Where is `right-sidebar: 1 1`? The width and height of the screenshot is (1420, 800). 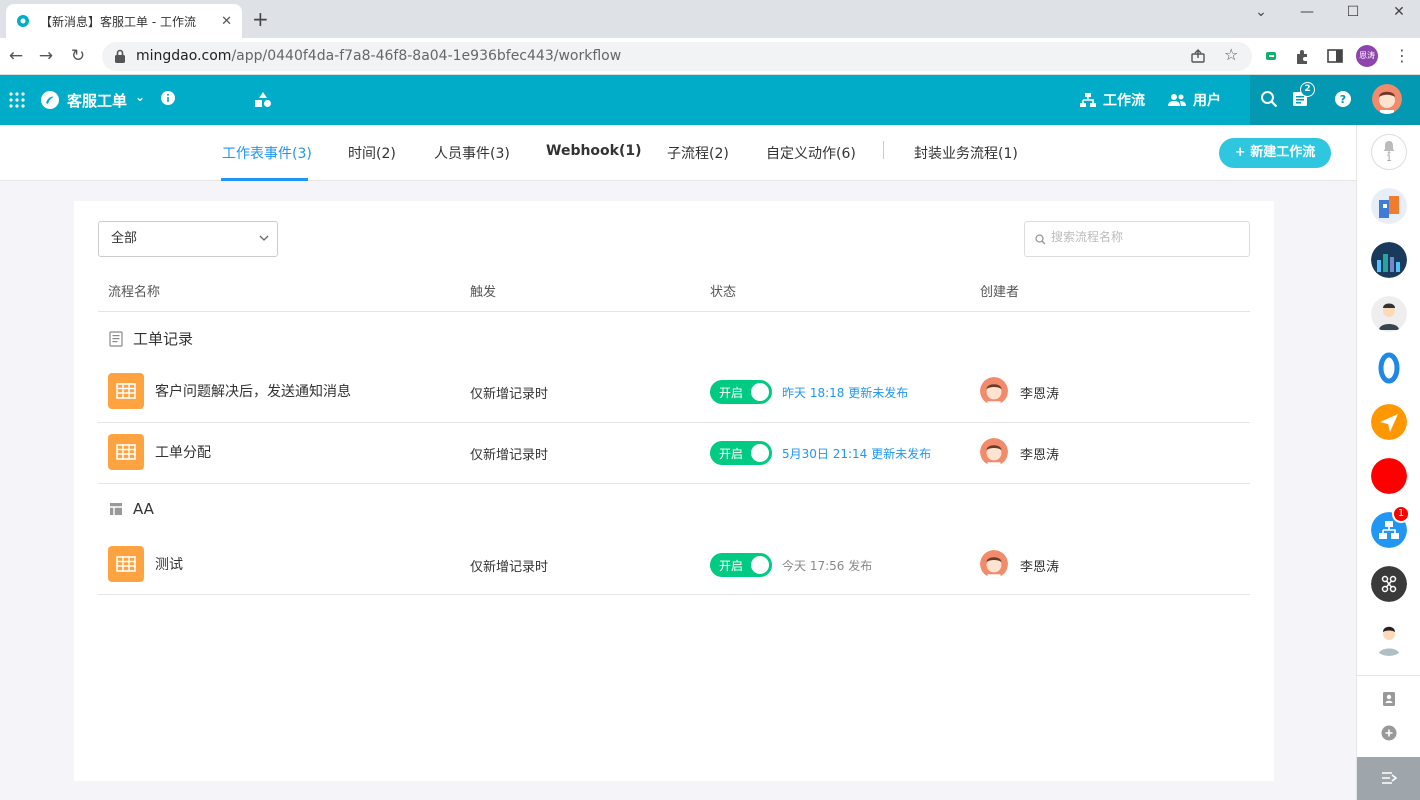 right-sidebar: 1 1 is located at coordinates (1388, 462).